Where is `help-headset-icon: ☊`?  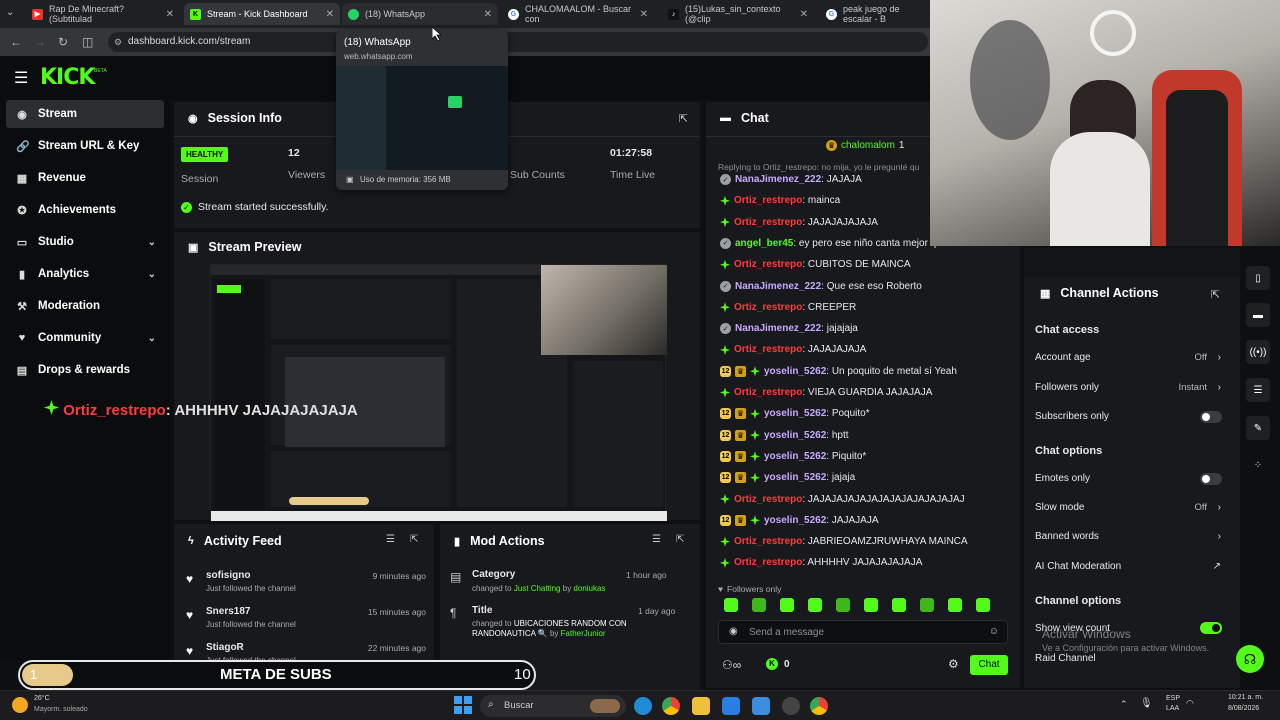 help-headset-icon: ☊ is located at coordinates (1250, 659).